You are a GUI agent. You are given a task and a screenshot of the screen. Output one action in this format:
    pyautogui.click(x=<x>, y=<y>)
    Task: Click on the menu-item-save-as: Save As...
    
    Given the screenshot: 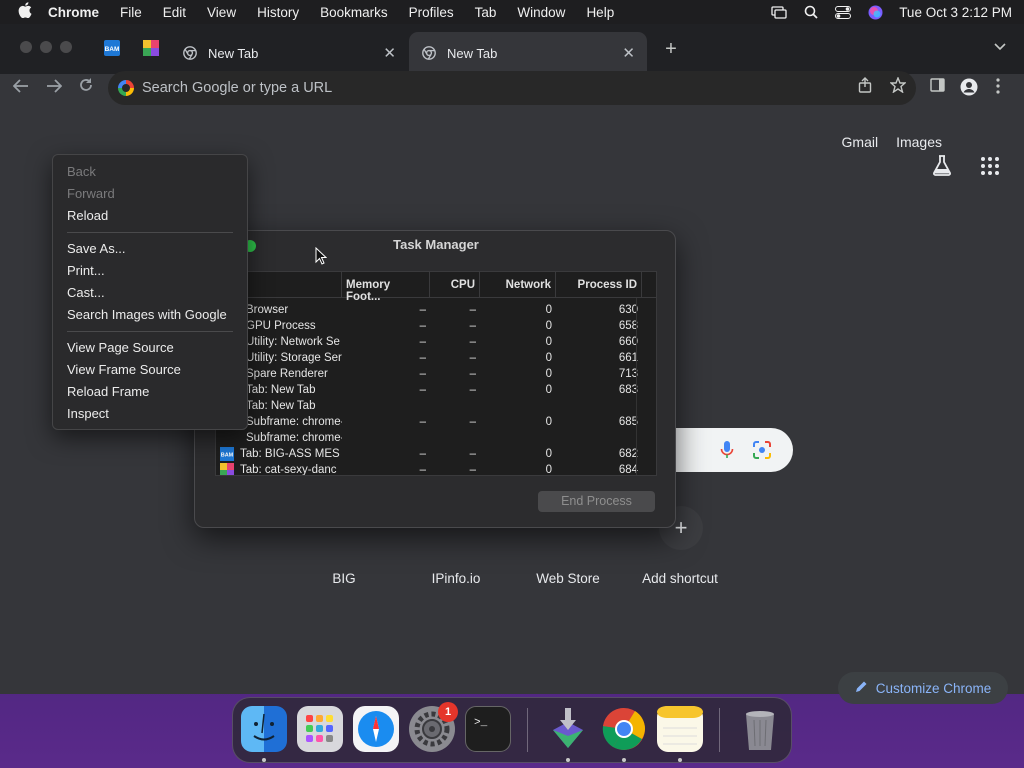 What is the action you would take?
    pyautogui.click(x=150, y=249)
    